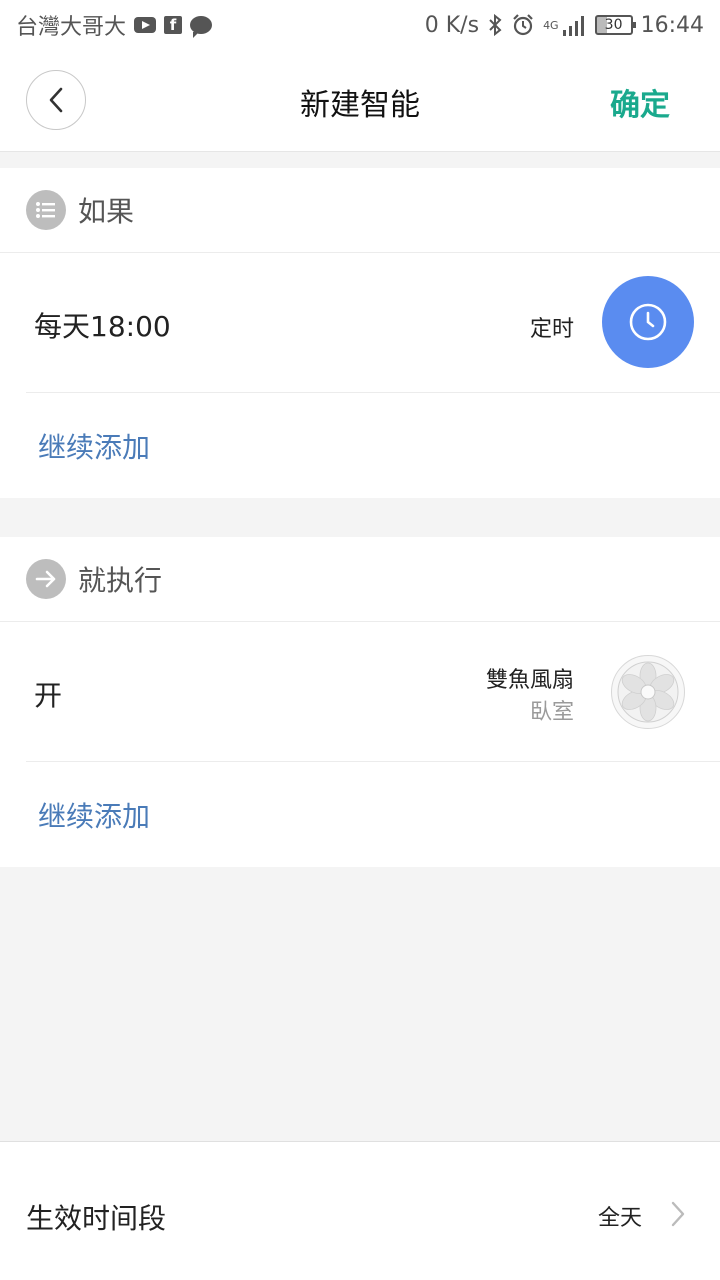 The height and width of the screenshot is (1280, 720). I want to click on bluetooth-icon, so click(495, 25).